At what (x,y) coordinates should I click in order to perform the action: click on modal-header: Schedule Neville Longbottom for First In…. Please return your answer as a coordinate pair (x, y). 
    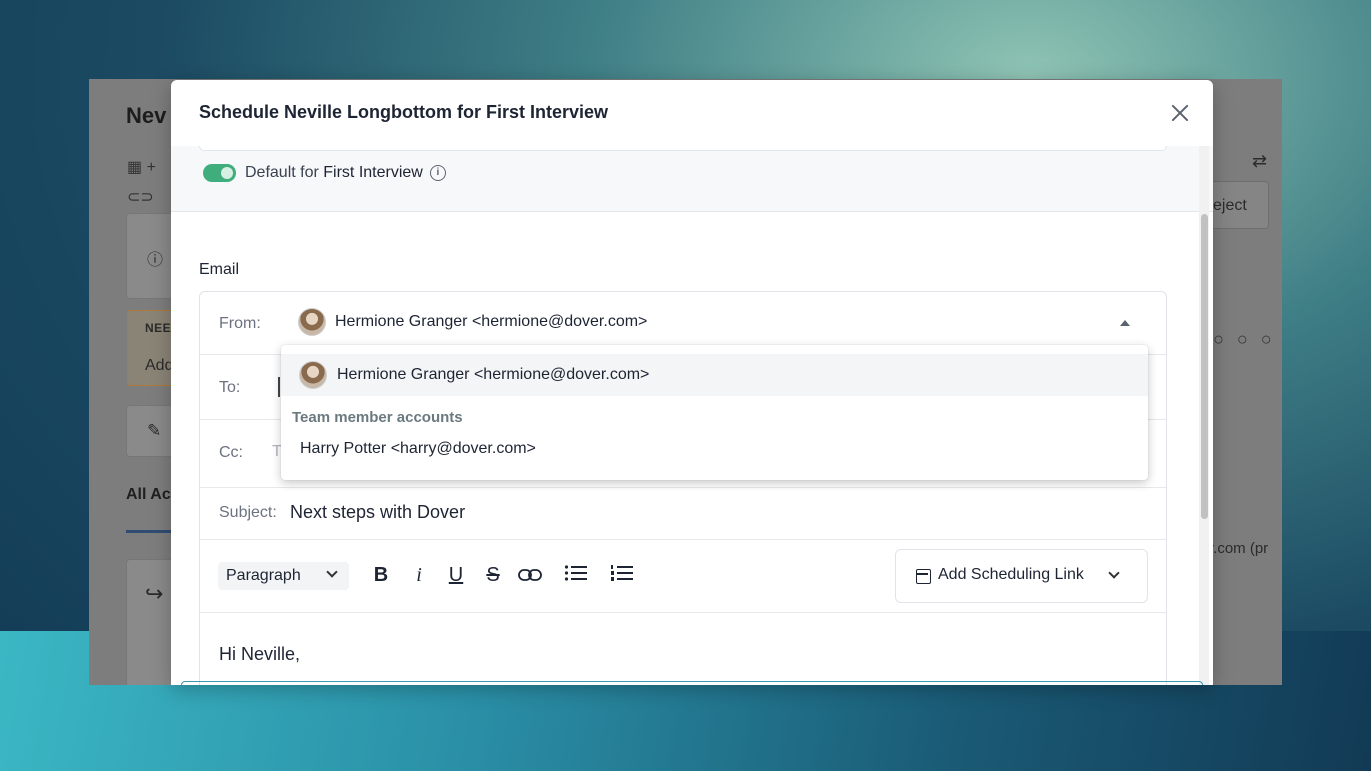
    Looking at the image, I should click on (692, 113).